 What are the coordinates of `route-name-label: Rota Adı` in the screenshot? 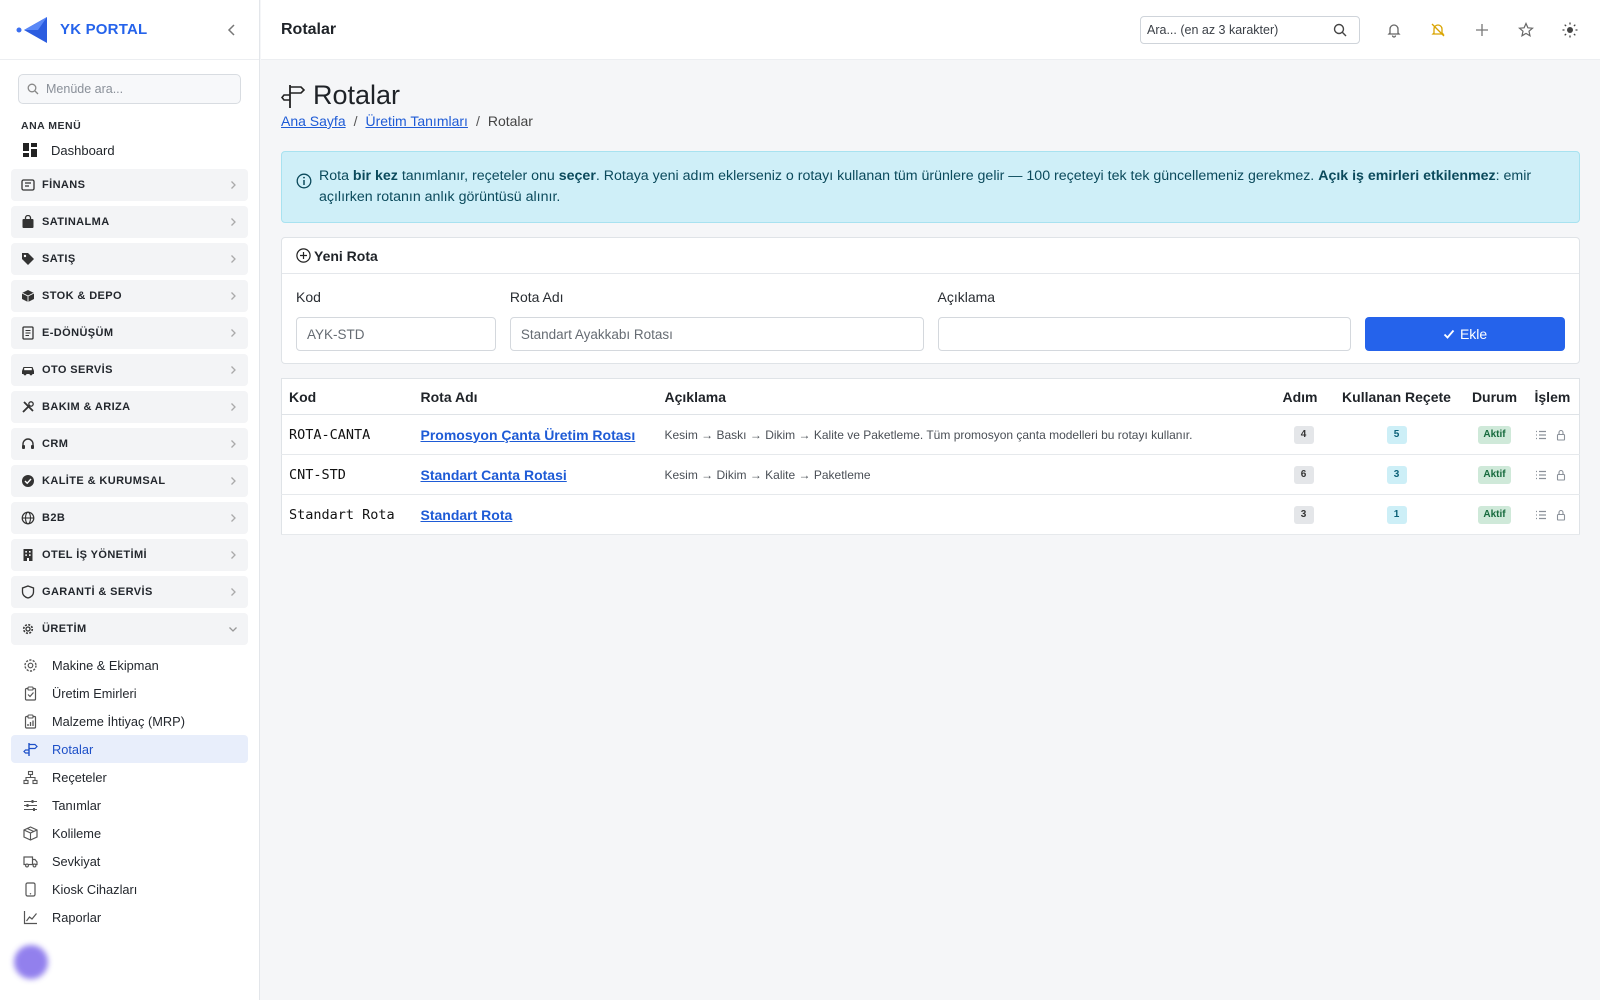 It's located at (536, 297).